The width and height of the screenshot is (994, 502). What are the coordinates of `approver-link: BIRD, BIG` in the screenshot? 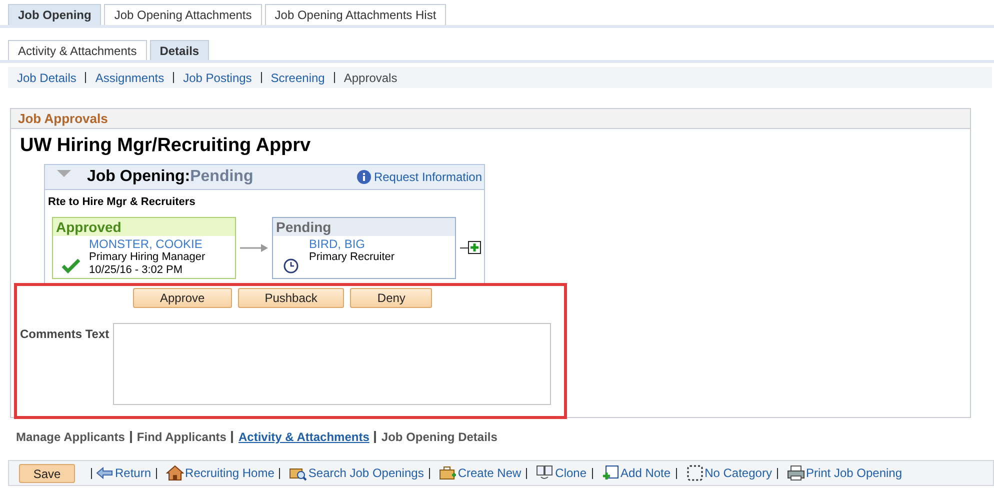 It's located at (352, 244).